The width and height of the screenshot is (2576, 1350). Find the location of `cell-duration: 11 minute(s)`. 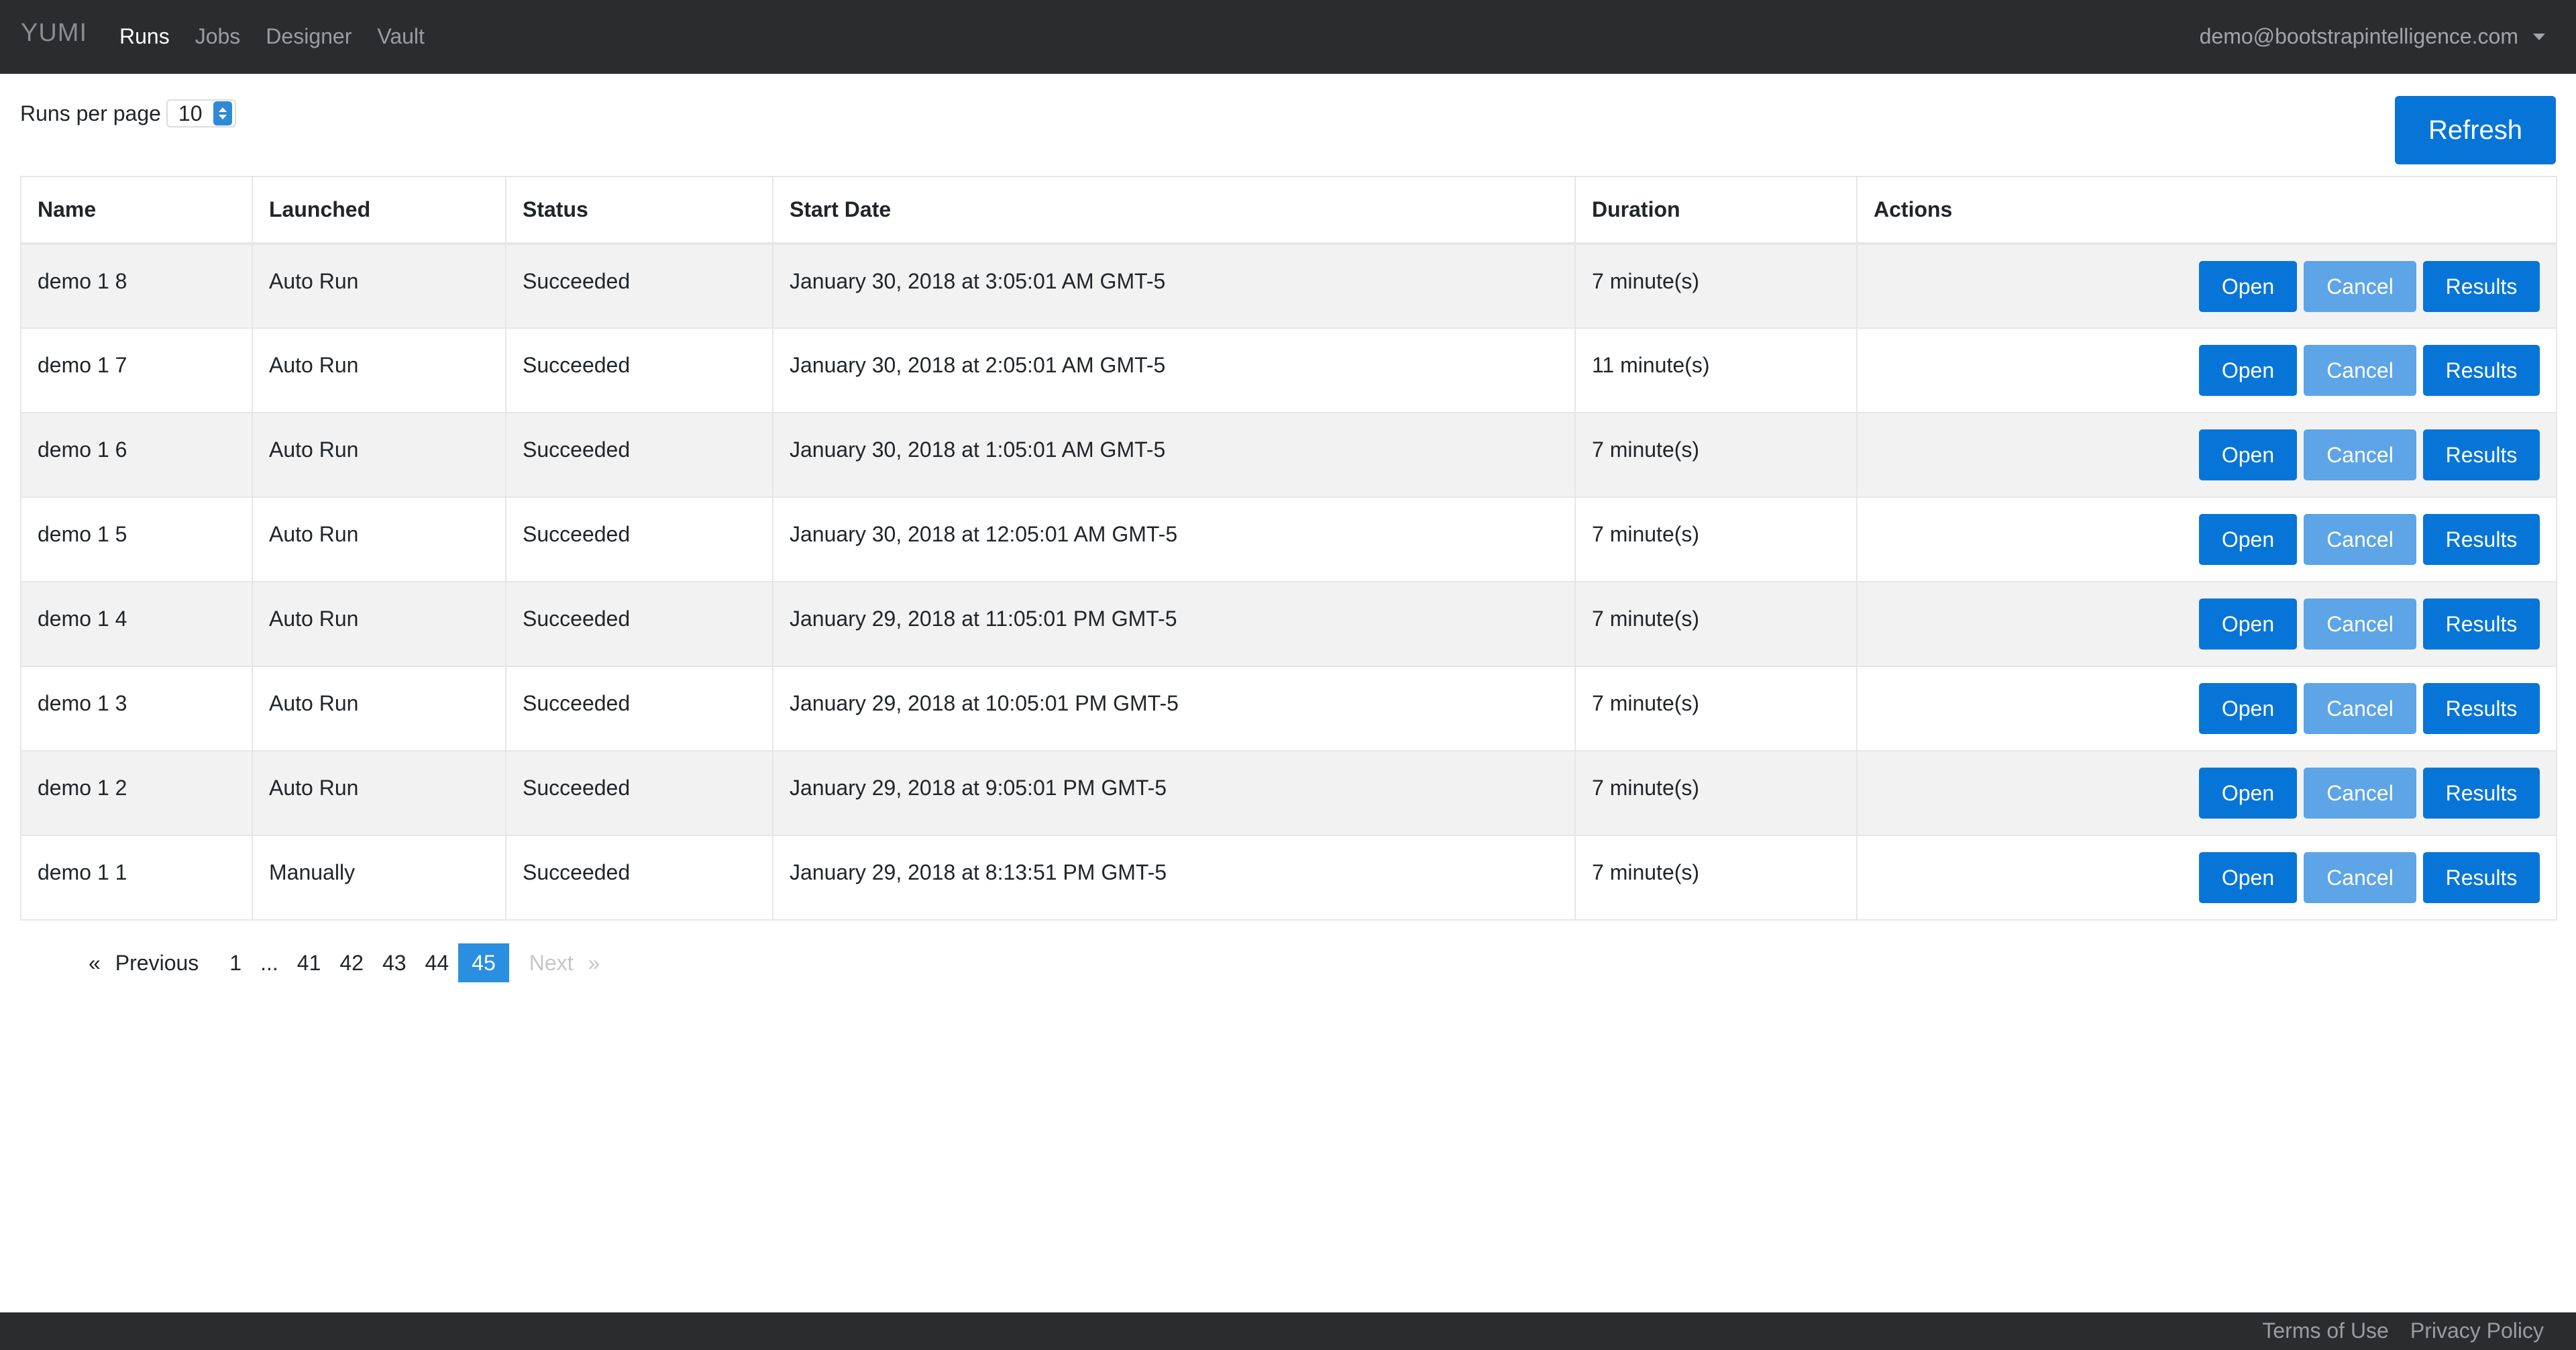

cell-duration: 11 minute(s) is located at coordinates (1716, 370).